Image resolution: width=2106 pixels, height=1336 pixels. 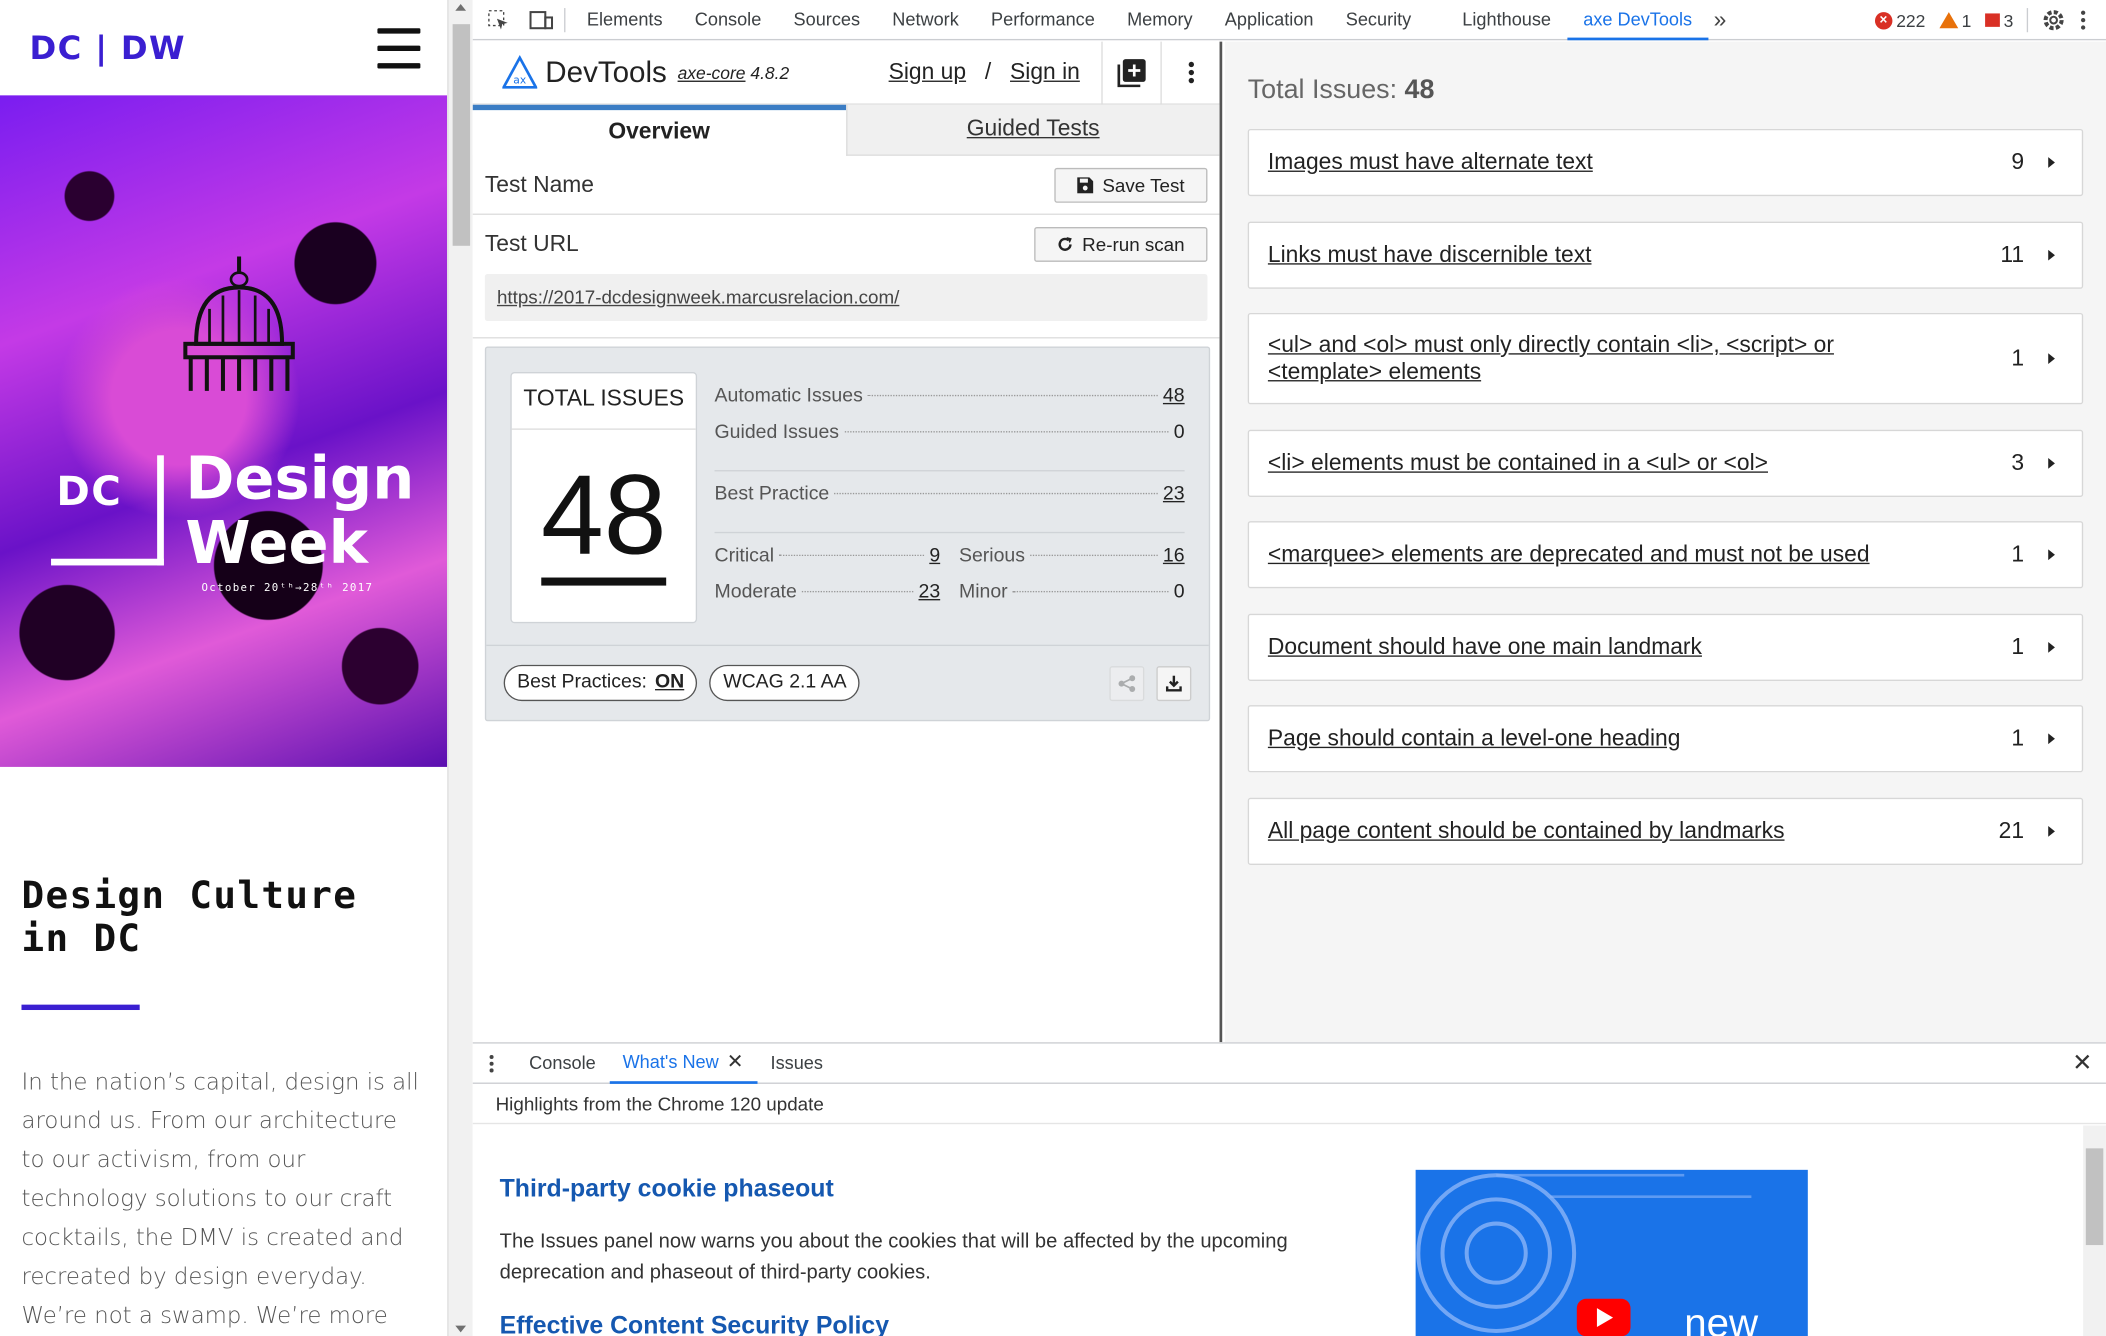 I want to click on issue-item: Page should contain a level-one heading 1, so click(x=1665, y=739).